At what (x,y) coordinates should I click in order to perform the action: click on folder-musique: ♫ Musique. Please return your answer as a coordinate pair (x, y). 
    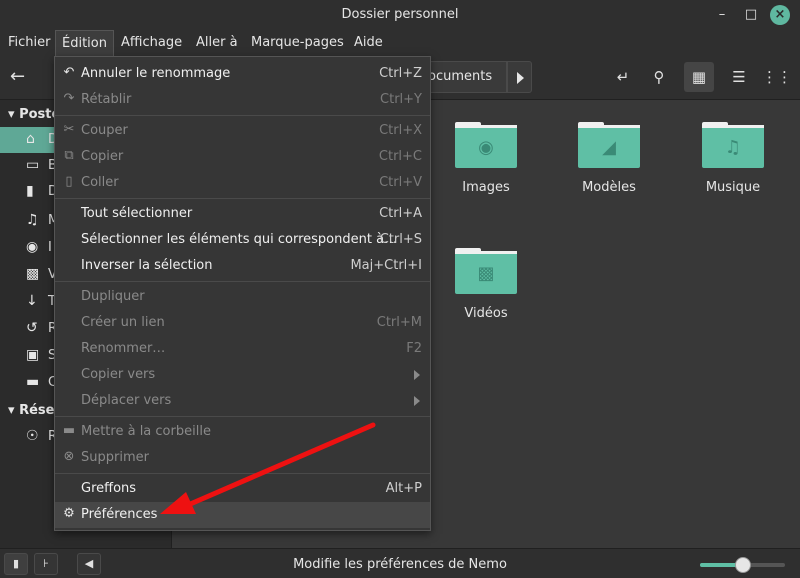
    Looking at the image, I should click on (733, 157).